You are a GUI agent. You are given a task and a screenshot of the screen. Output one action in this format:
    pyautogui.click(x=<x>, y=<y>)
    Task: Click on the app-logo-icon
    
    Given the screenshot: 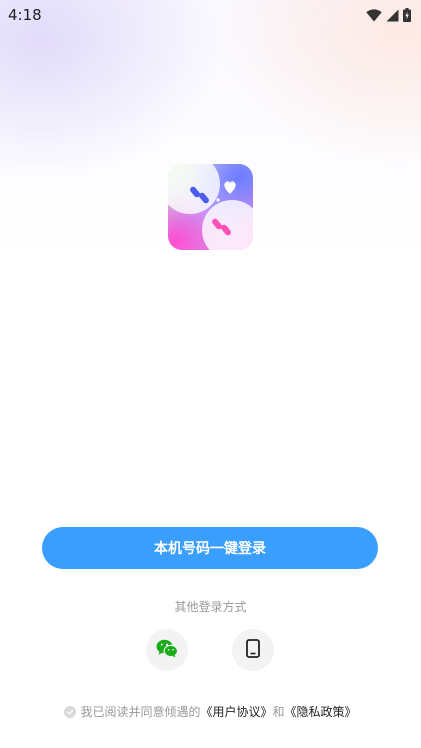 What is the action you would take?
    pyautogui.click(x=210, y=207)
    